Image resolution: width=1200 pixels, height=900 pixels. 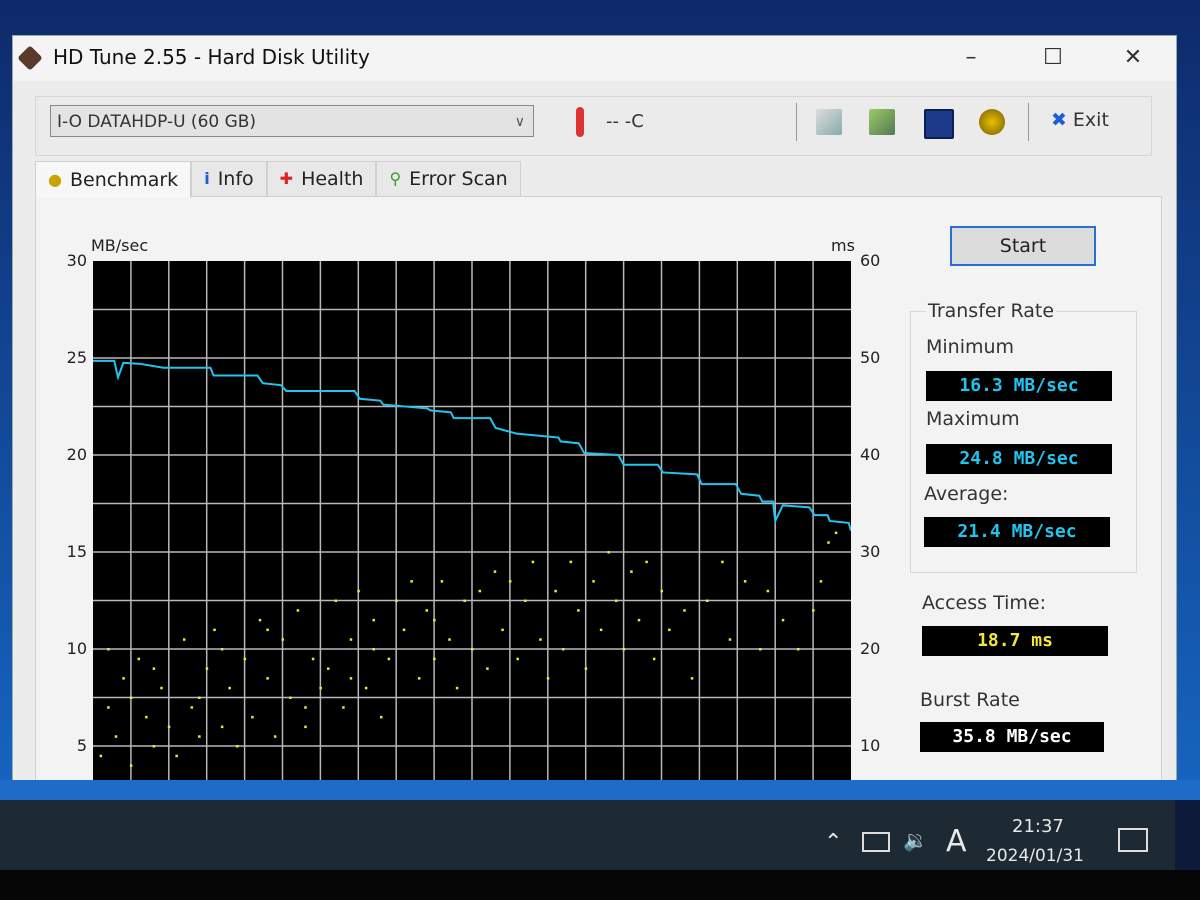 I want to click on drive-select: I-O DATAHDP-U (60 GB) ∨, so click(x=292, y=121).